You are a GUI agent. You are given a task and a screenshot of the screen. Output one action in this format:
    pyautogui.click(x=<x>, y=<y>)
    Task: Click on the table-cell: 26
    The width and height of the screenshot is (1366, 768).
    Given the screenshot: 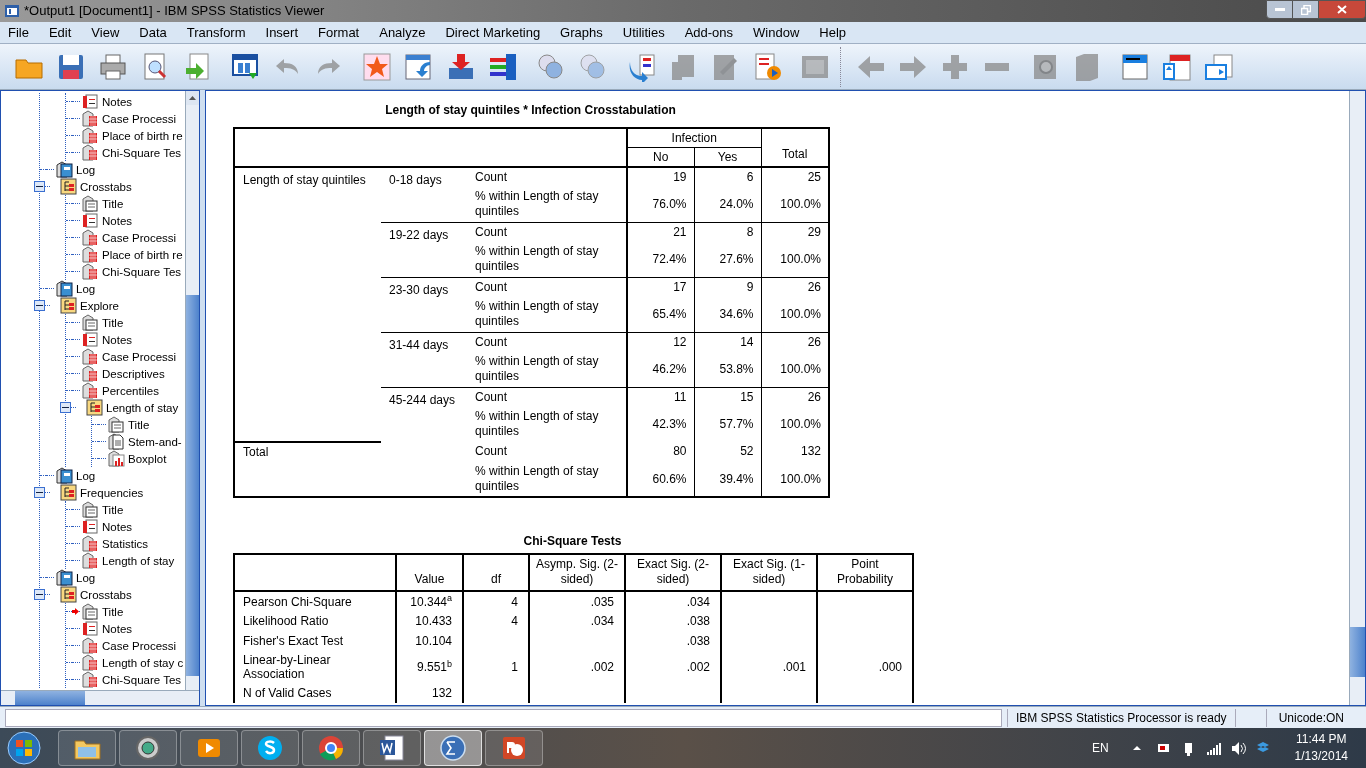 What is the action you would take?
    pyautogui.click(x=814, y=341)
    